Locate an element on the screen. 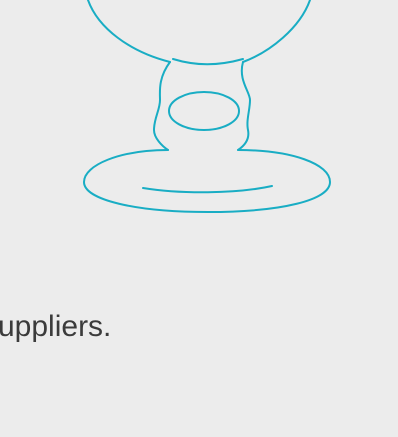  goblet-stem is located at coordinates (202, 104).